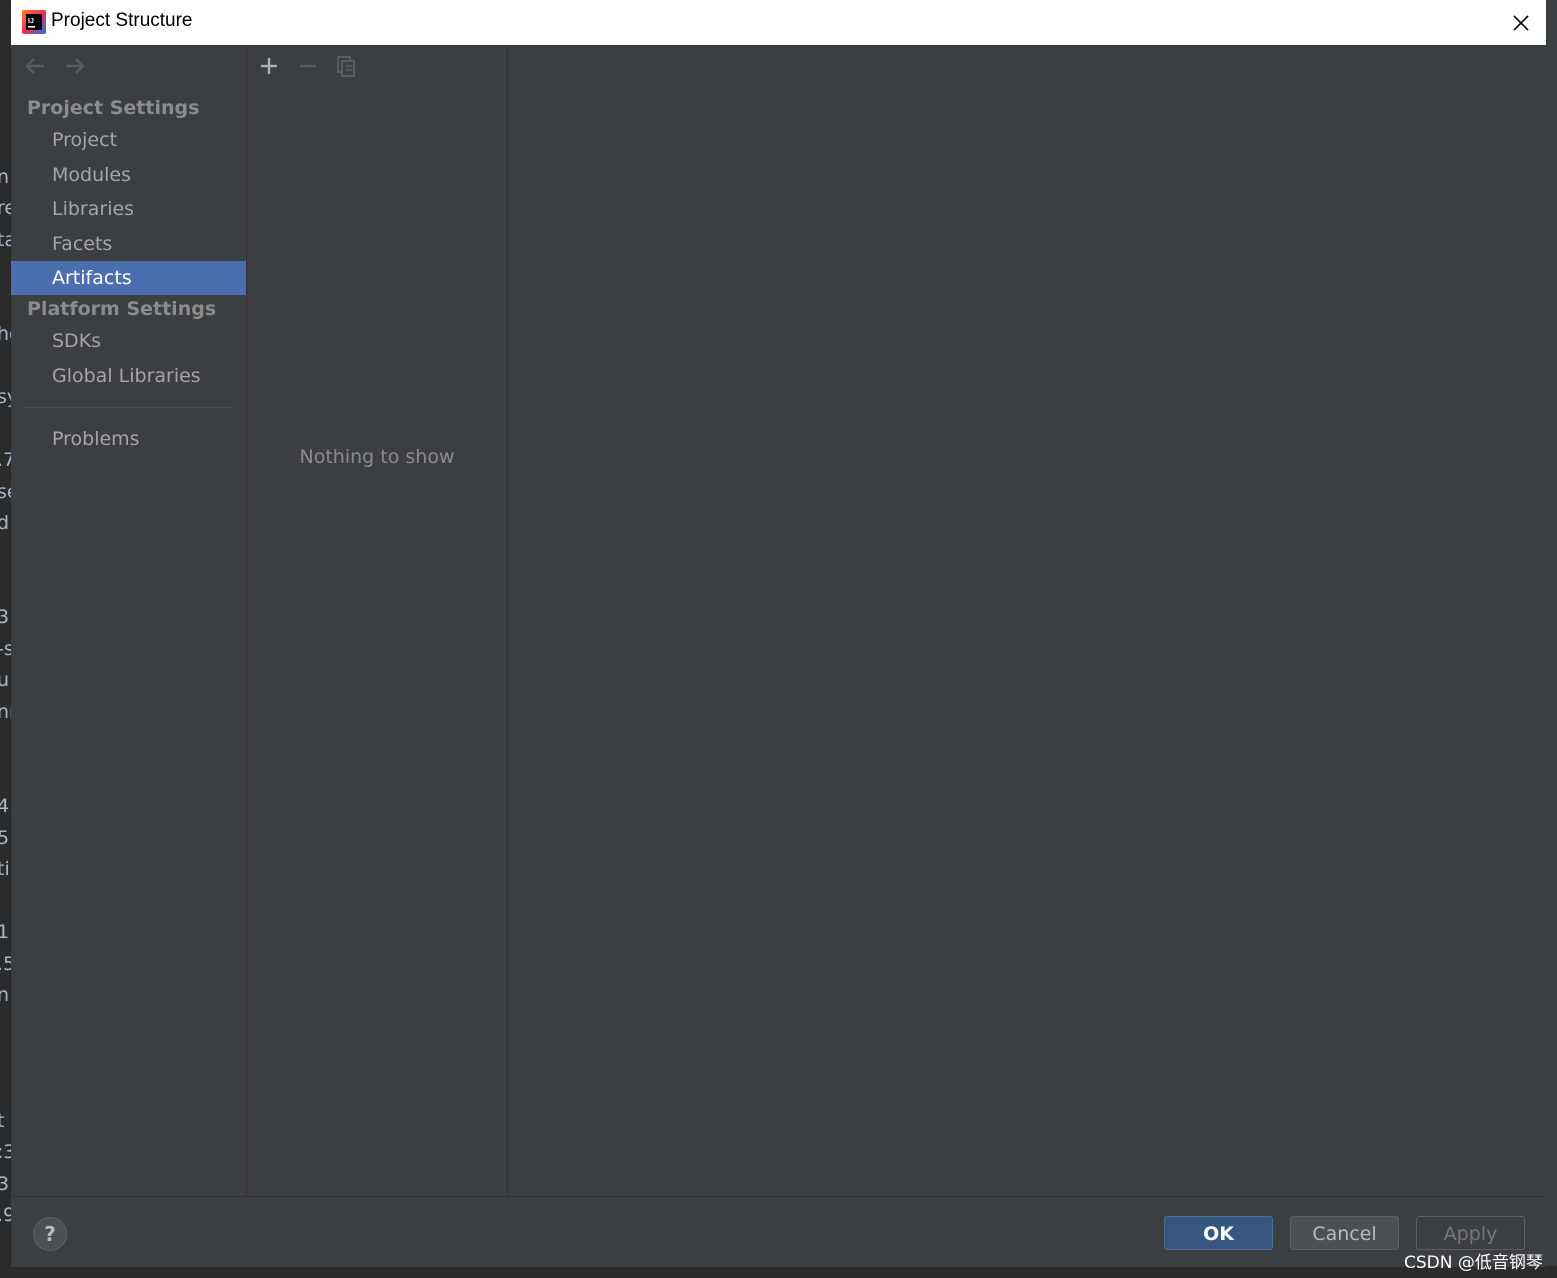 This screenshot has height=1278, width=1557. I want to click on empty-state-text: Nothing to show, so click(377, 457).